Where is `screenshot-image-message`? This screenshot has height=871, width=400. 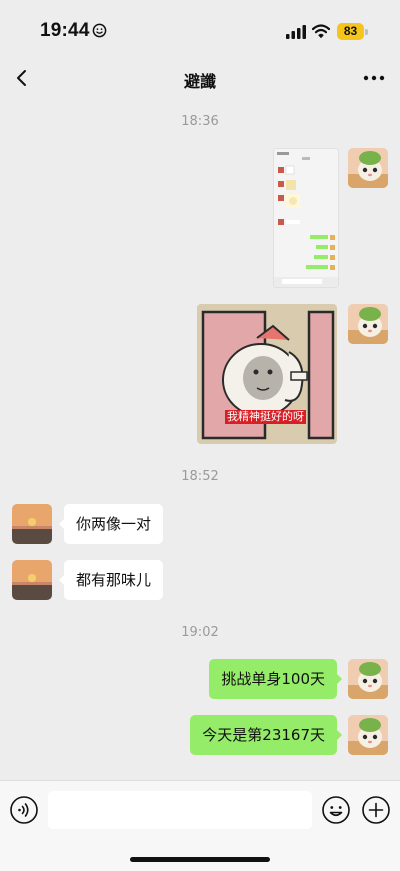 screenshot-image-message is located at coordinates (306, 218).